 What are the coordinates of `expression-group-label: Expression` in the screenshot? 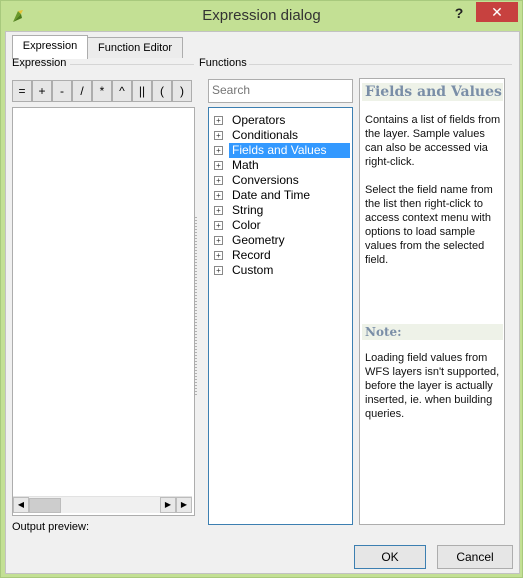 It's located at (39, 63).